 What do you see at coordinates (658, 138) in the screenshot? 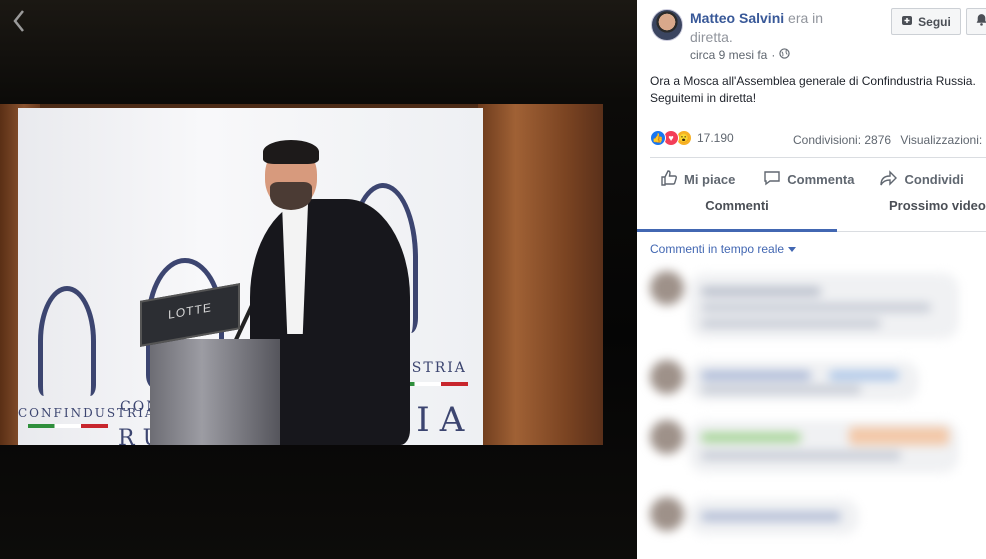
I see `like-reaction-icon: 👍` at bounding box center [658, 138].